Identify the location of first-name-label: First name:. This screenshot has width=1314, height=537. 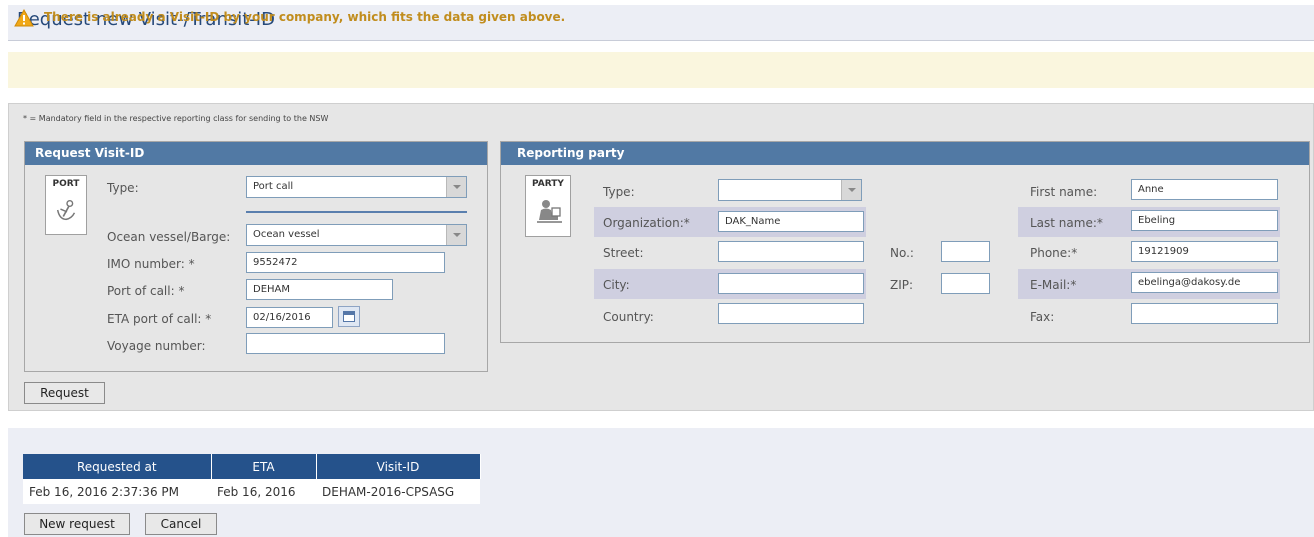
(1064, 192).